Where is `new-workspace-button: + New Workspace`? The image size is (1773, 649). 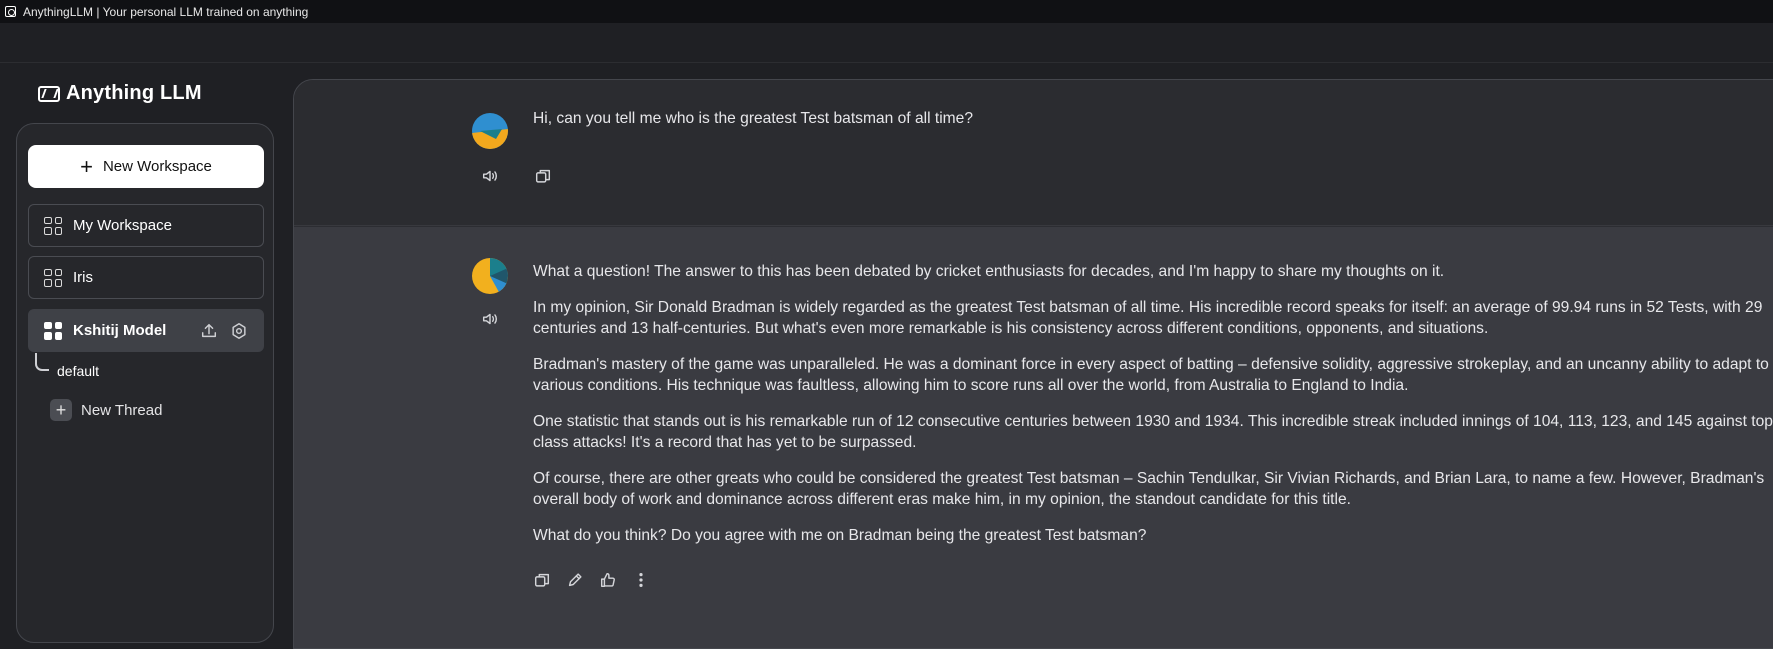
new-workspace-button: + New Workspace is located at coordinates (146, 166).